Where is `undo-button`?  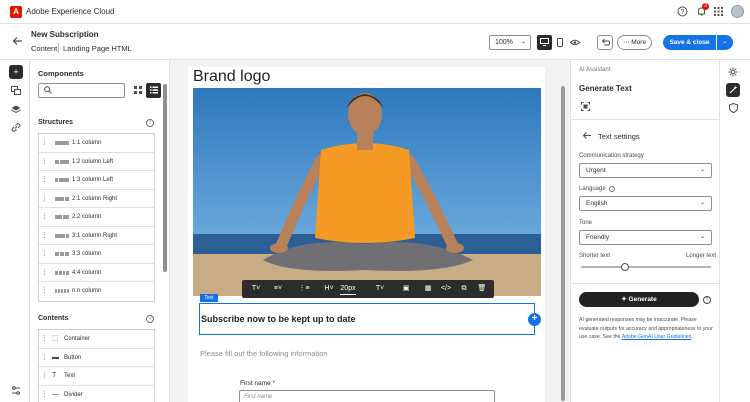 undo-button is located at coordinates (605, 42).